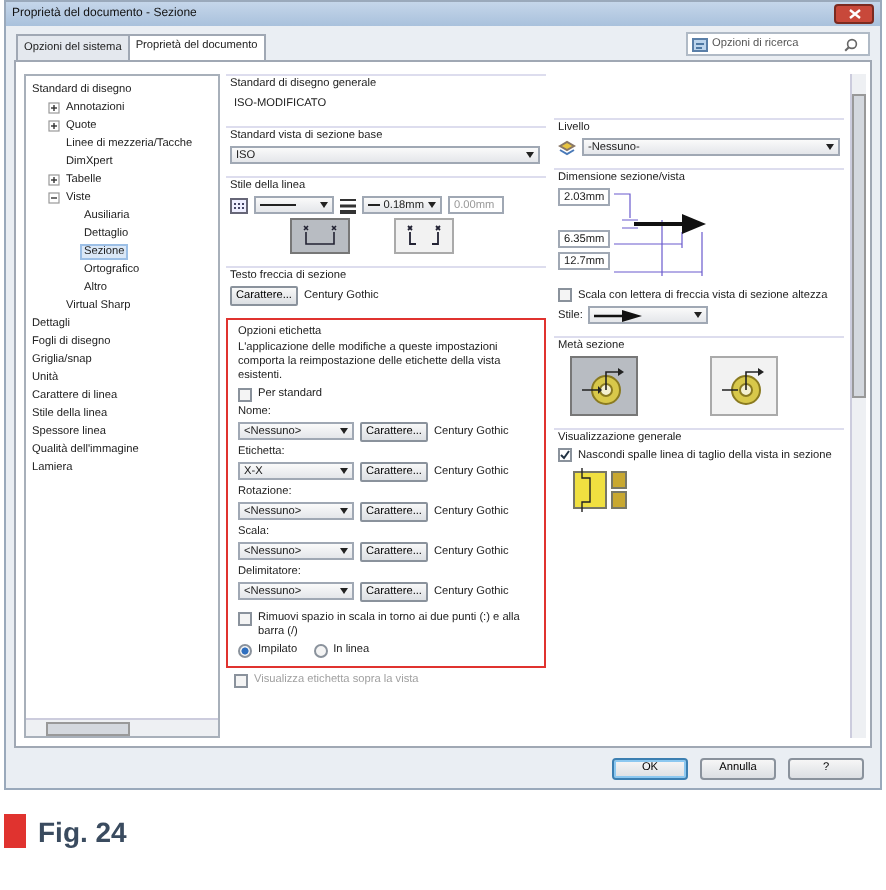  I want to click on section-view-icon, so click(600, 490).